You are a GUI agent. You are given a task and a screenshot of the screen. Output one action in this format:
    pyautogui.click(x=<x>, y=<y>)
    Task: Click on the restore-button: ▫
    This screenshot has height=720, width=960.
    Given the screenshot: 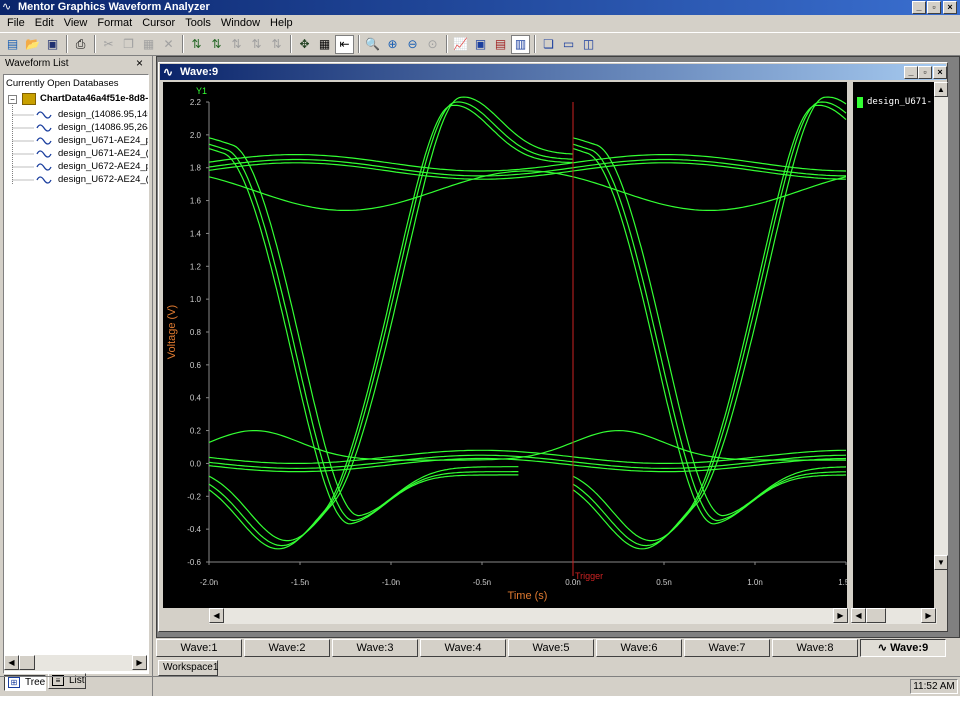 What is the action you would take?
    pyautogui.click(x=934, y=7)
    